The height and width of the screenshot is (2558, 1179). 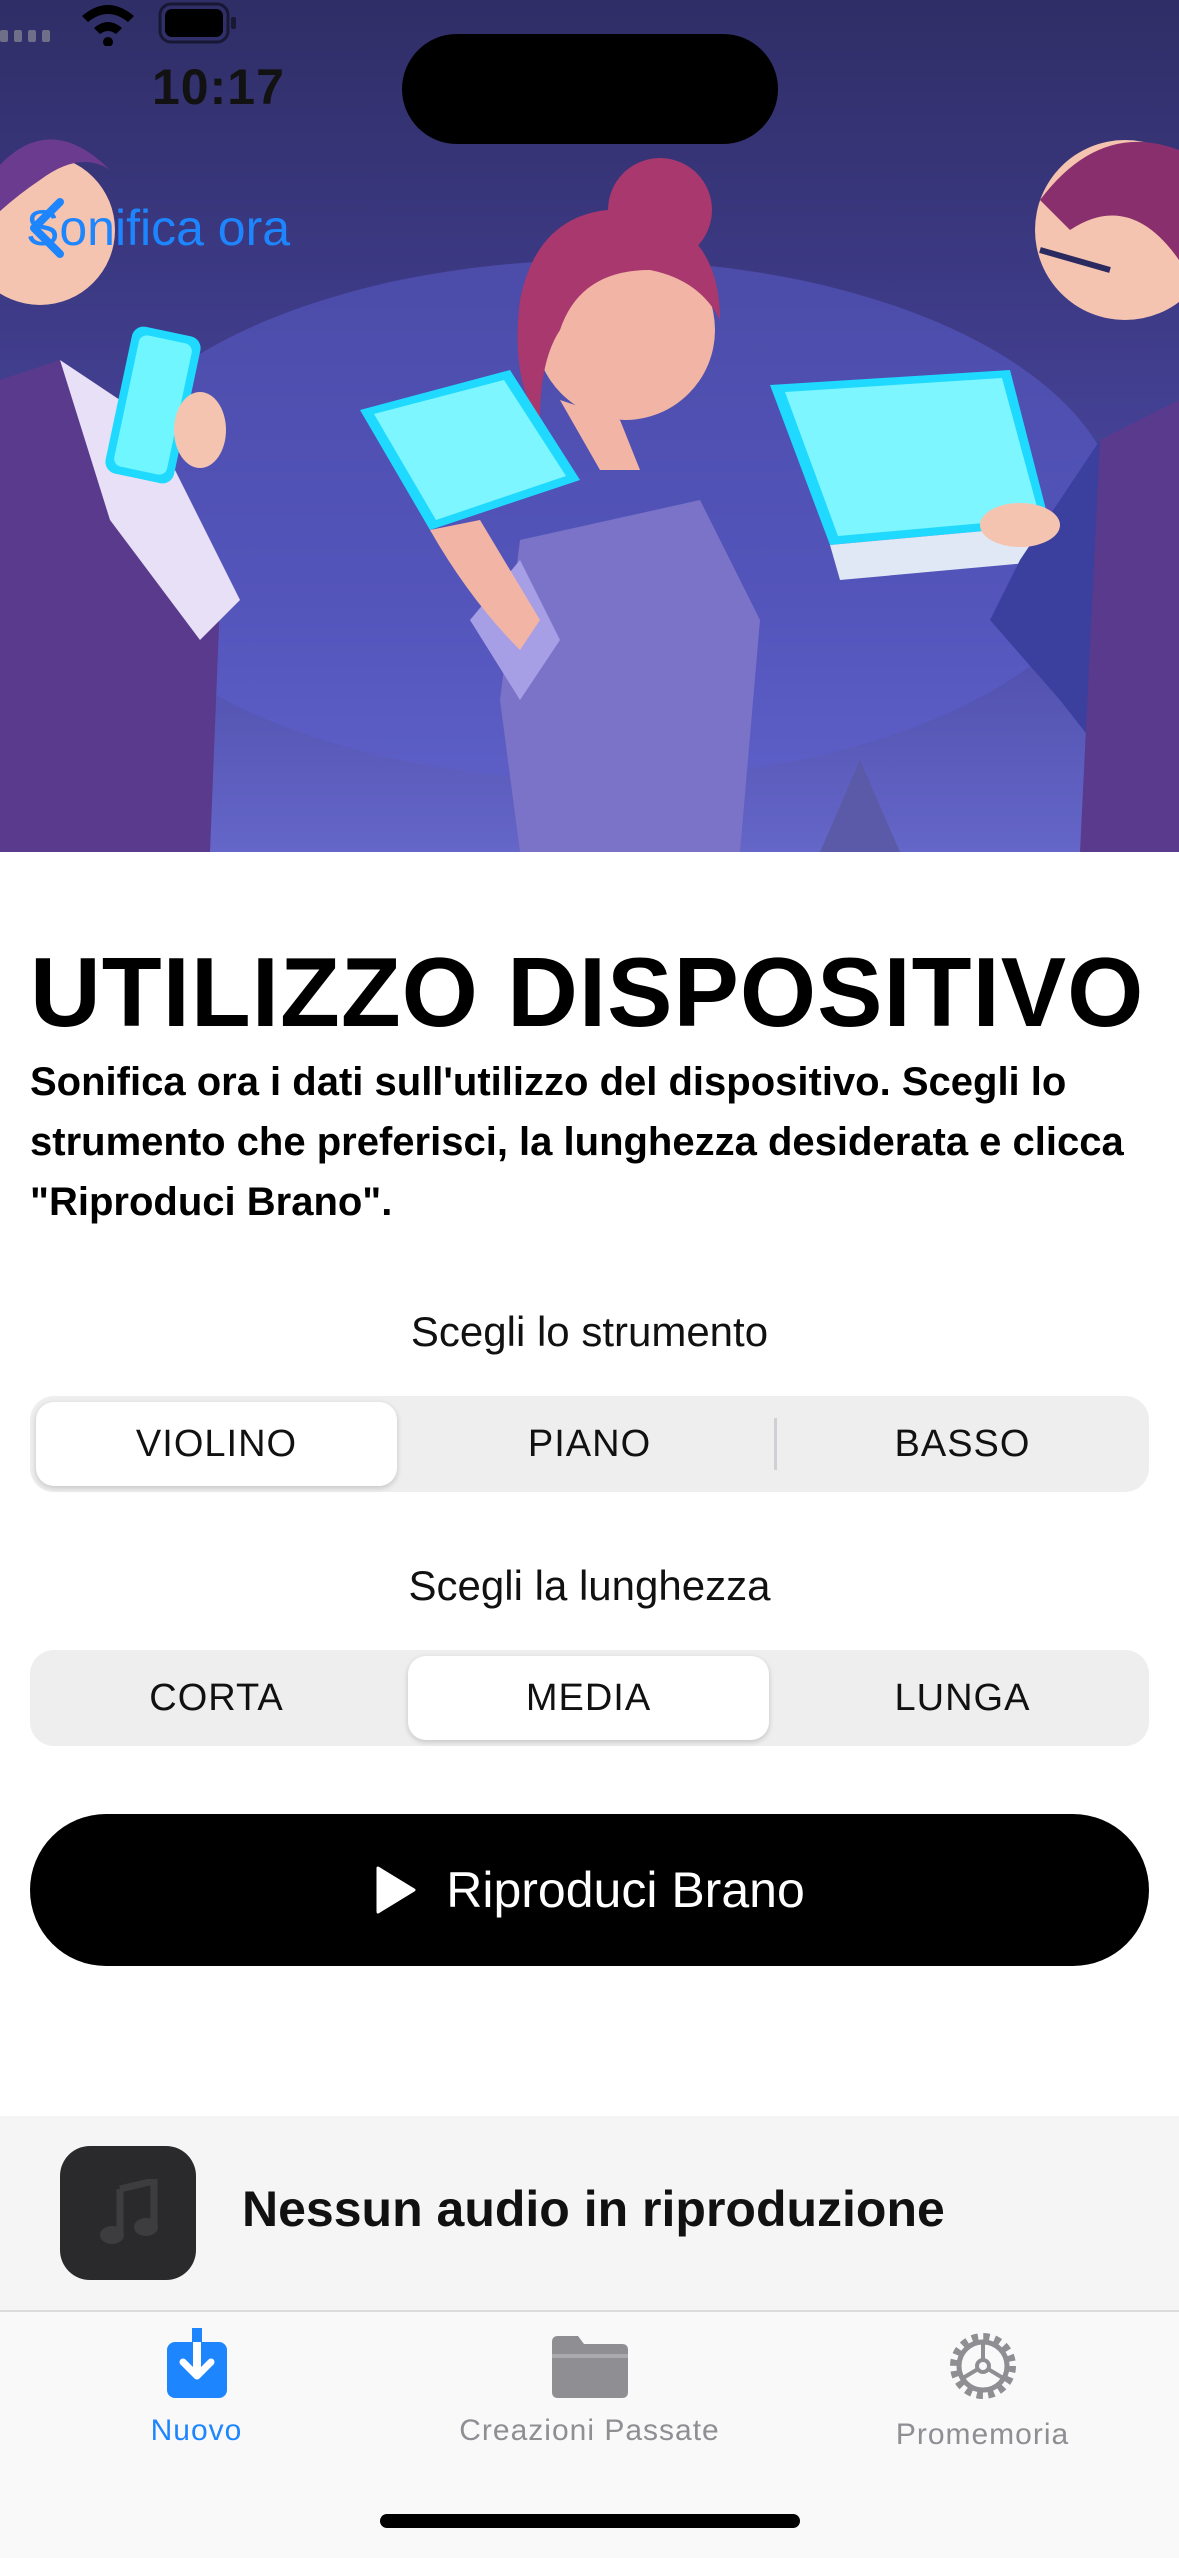 I want to click on tab-creazioni-passate: Creazioni Passate, so click(x=589, y=2388).